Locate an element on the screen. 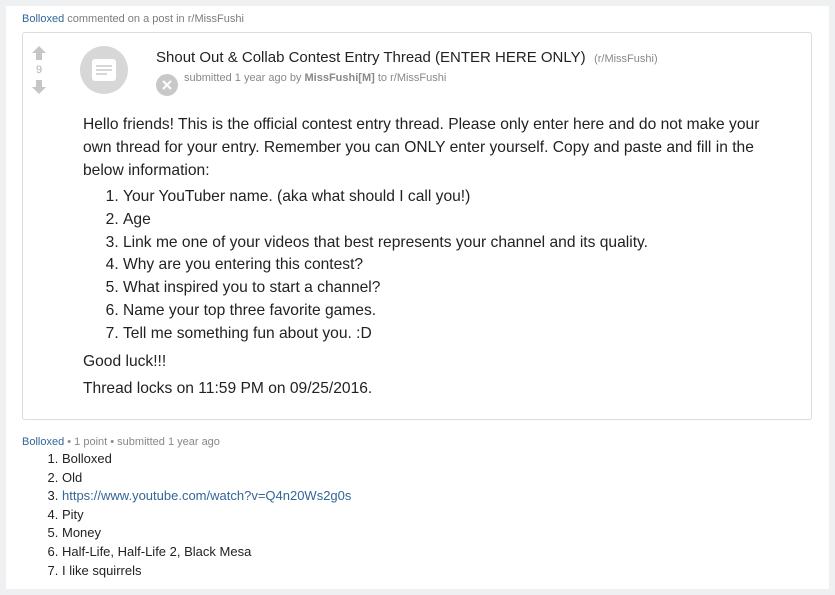 The width and height of the screenshot is (835, 595). upvote-arrow-icon is located at coordinates (39, 53).